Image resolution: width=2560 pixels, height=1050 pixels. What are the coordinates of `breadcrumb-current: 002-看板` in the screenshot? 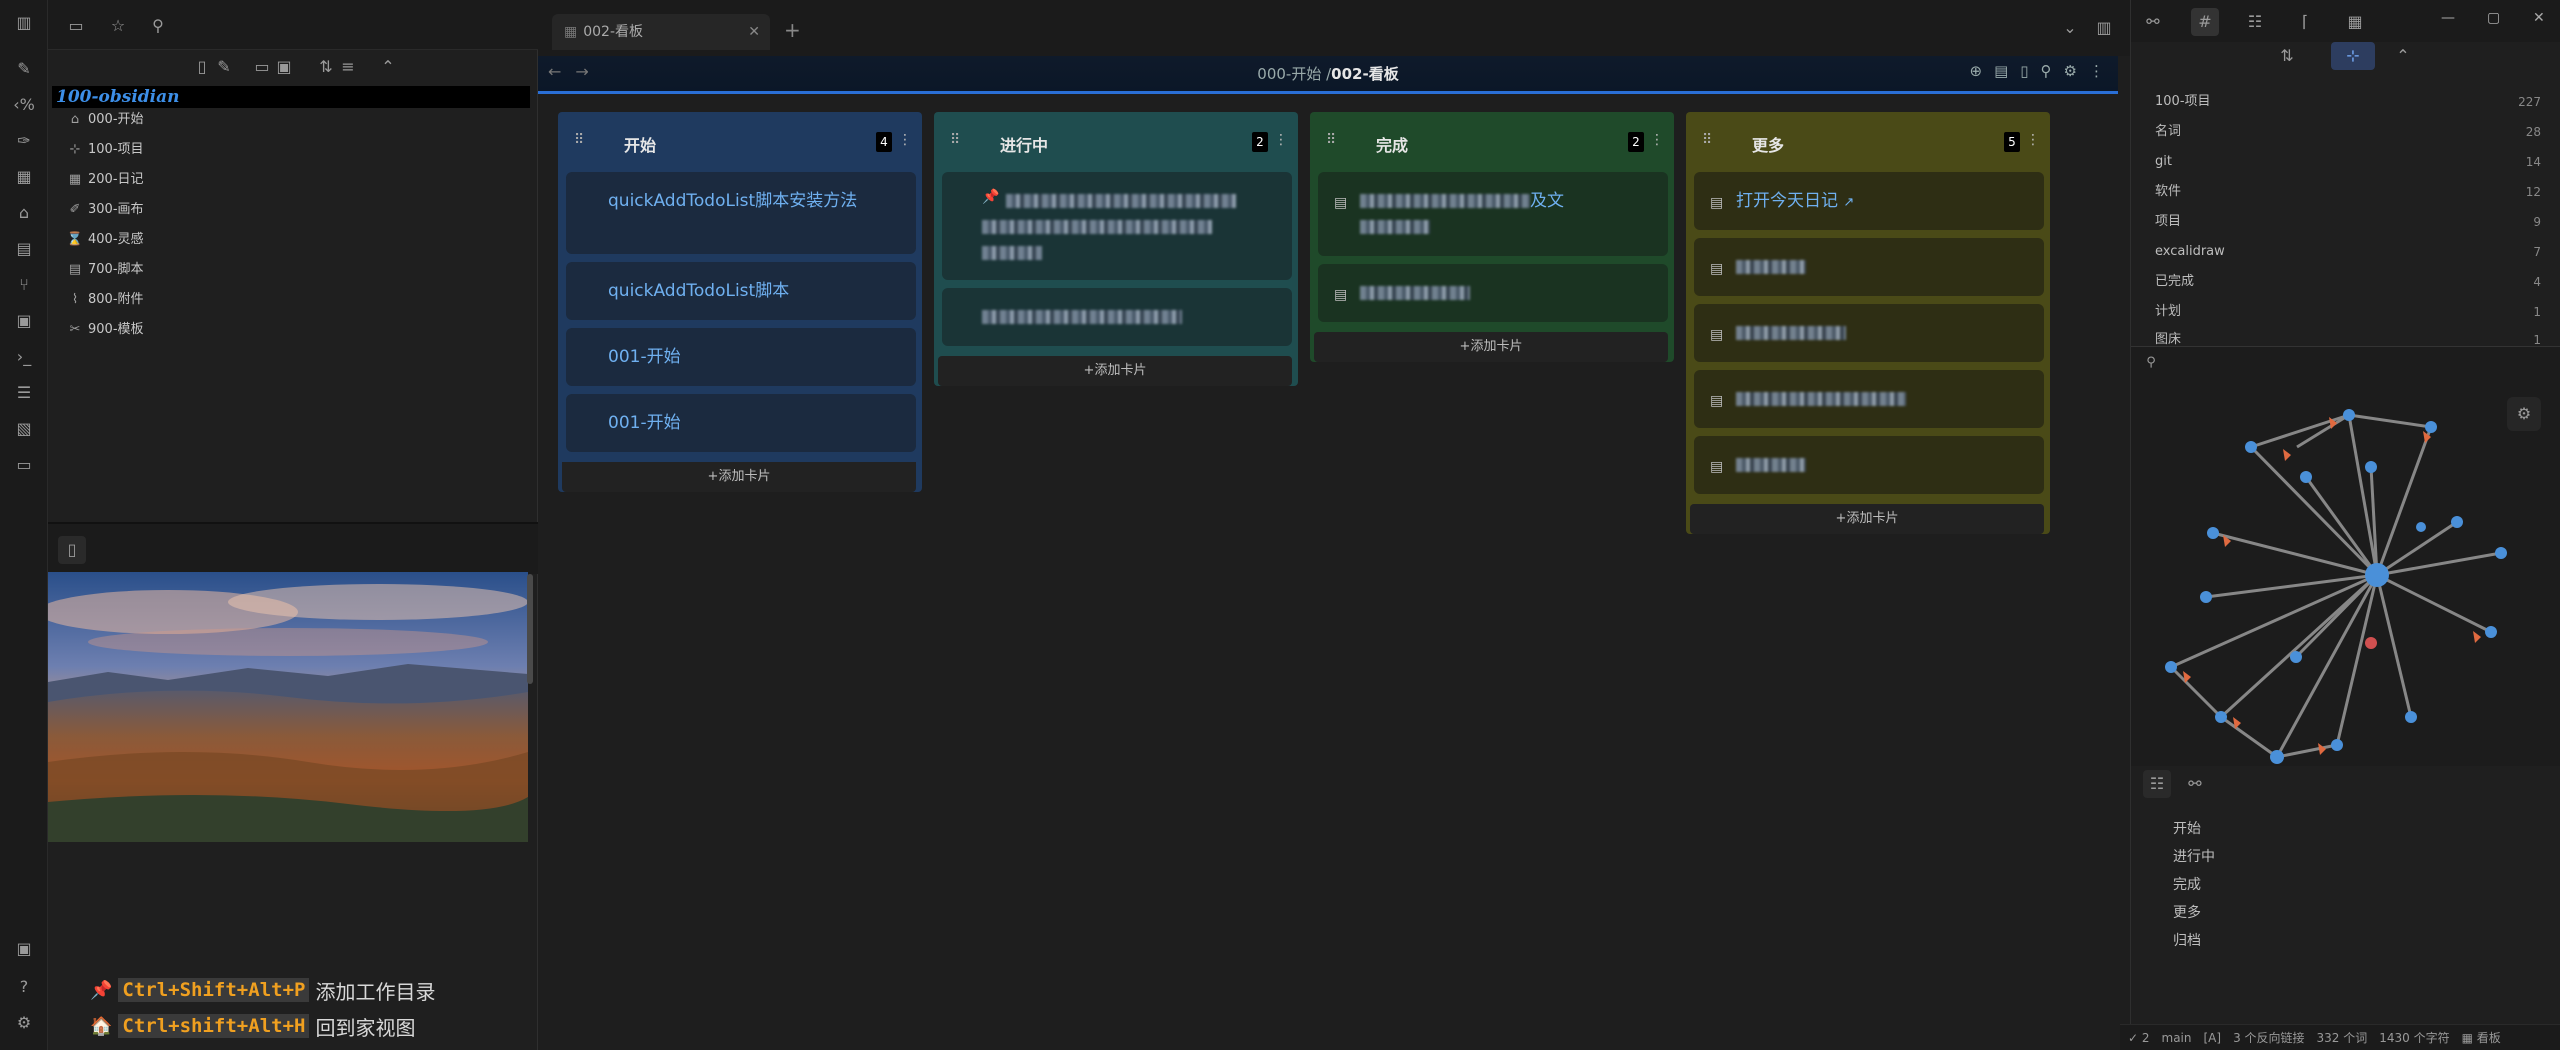 It's located at (1365, 74).